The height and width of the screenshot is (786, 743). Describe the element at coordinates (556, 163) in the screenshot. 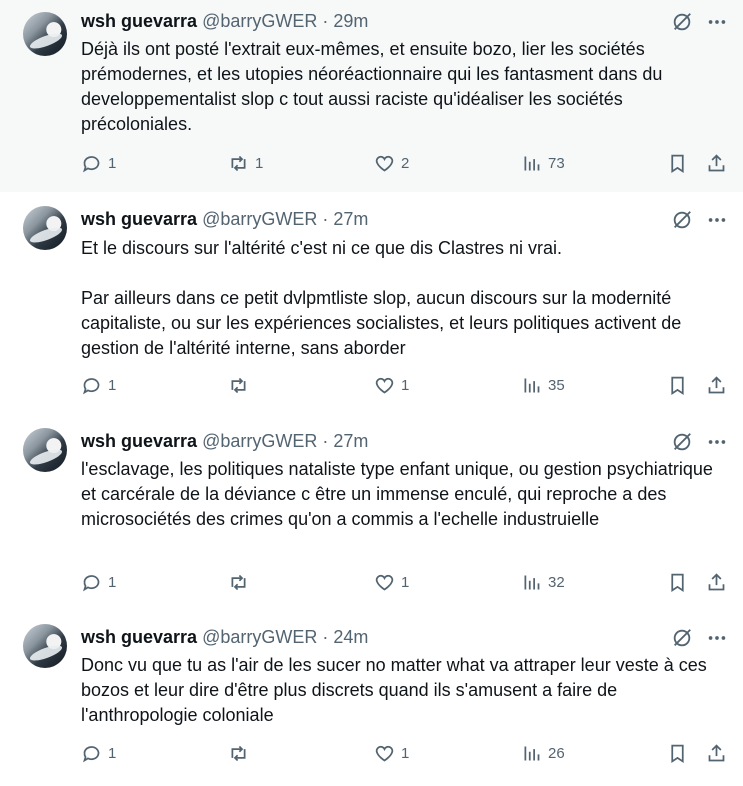

I see `views-count: 73` at that location.